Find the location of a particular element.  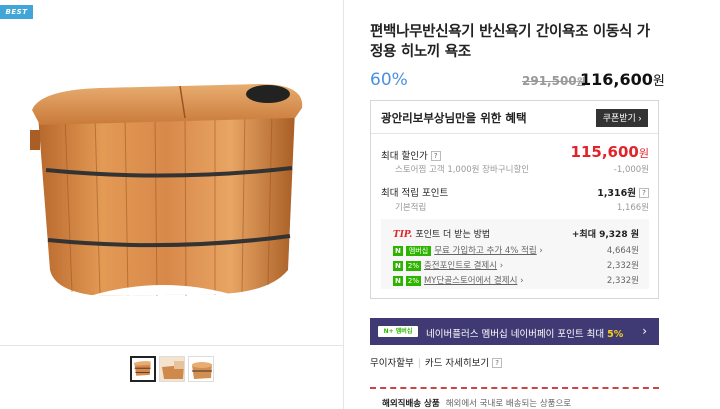

chevron-right-icon: › is located at coordinates (644, 331).